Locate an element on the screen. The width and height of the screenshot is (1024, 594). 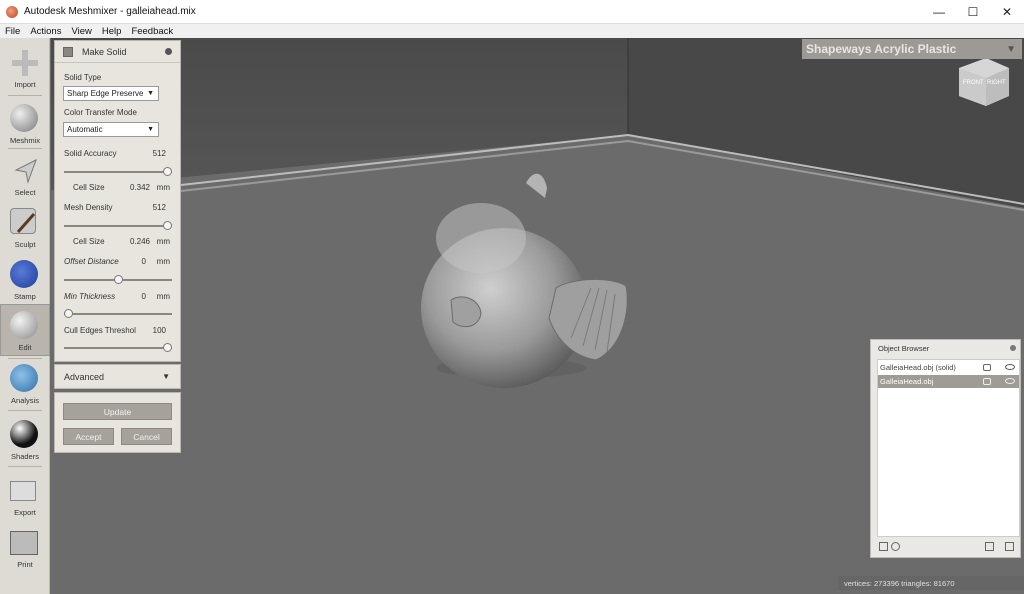
color-transfer-label: Color Transfer Mode is located at coordinates (100, 112).